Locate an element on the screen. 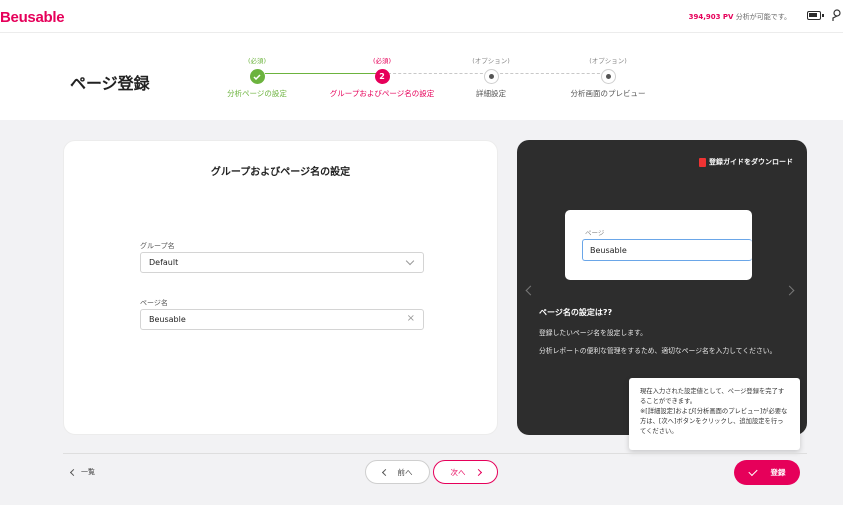 The height and width of the screenshot is (505, 843). step-preview: (オプション) 分析画面のプレビュー is located at coordinates (608, 77).